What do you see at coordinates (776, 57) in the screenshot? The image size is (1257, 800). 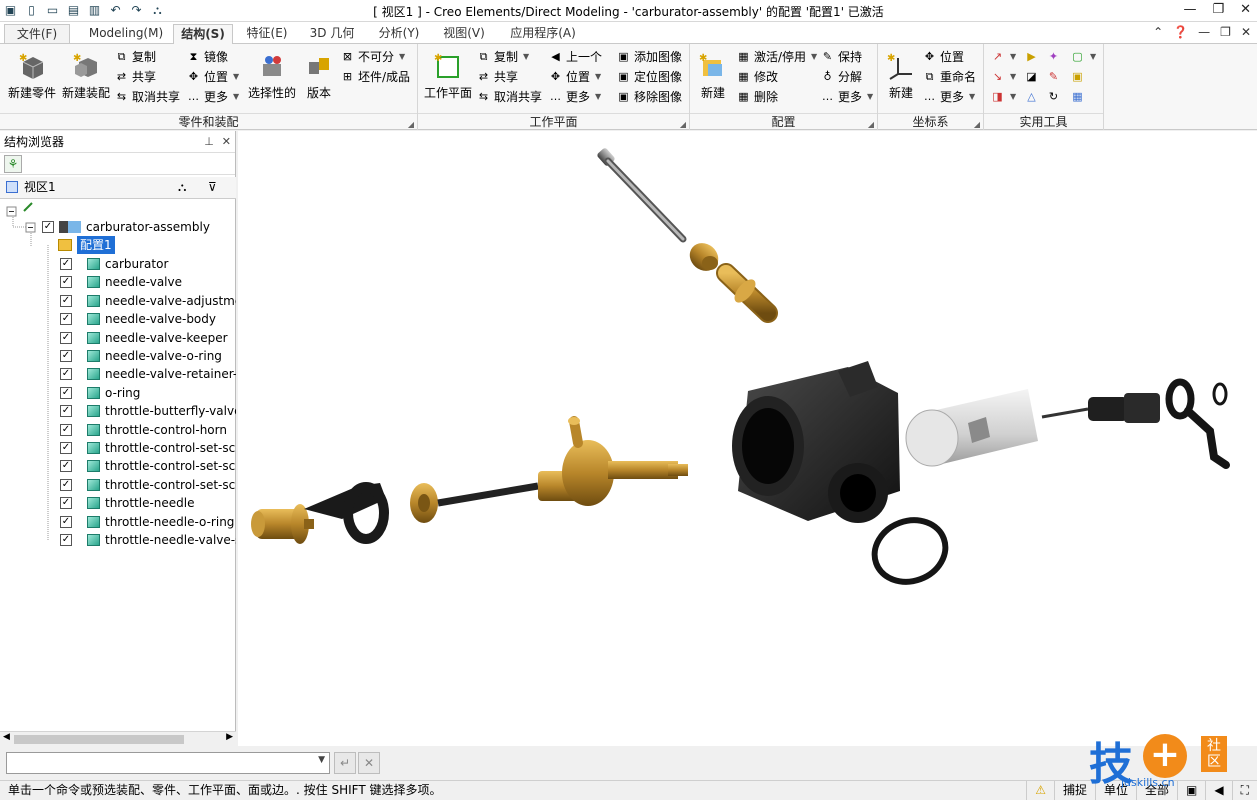 I see `activate-config-button: ▦ 激活/停用 ▼` at bounding box center [776, 57].